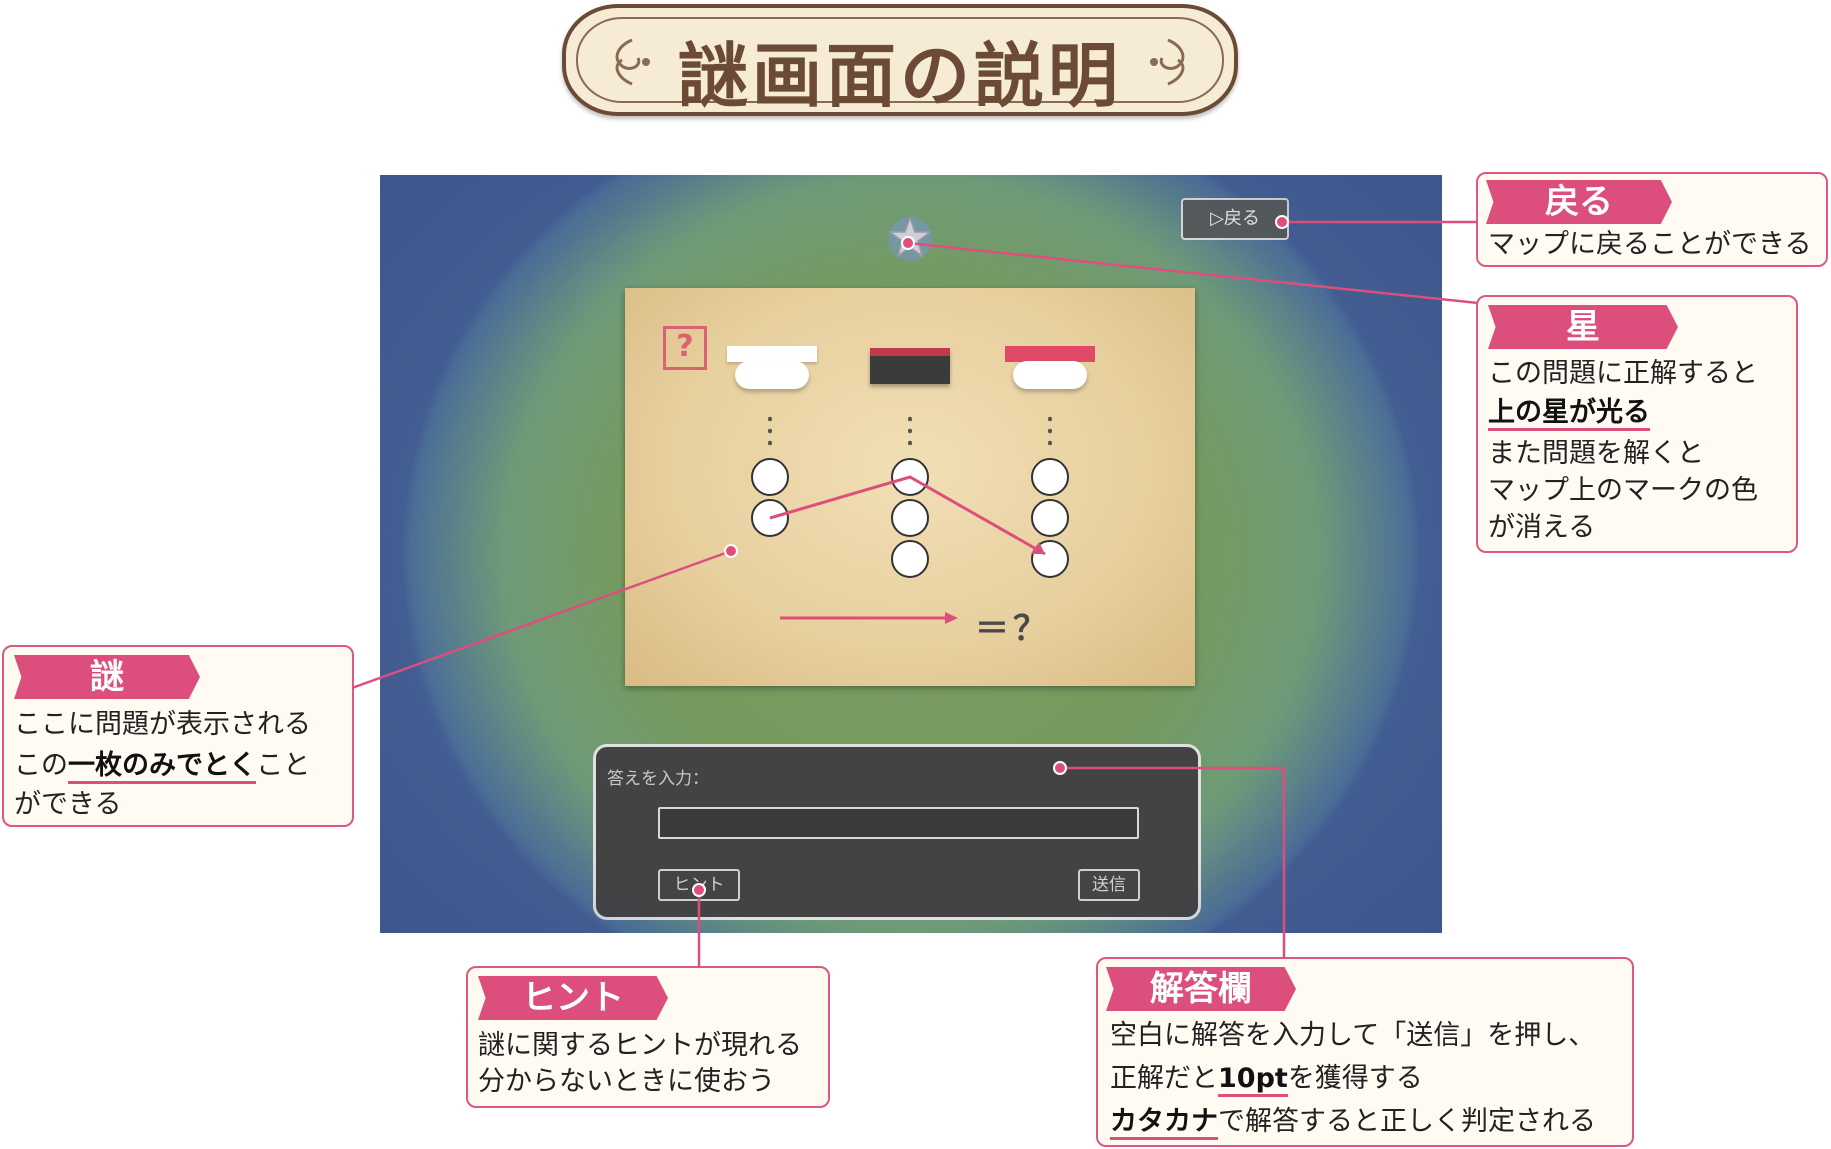 The width and height of the screenshot is (1831, 1149). Describe the element at coordinates (626, 1081) in the screenshot. I see `callout-text: 分からないときに使おう` at that location.